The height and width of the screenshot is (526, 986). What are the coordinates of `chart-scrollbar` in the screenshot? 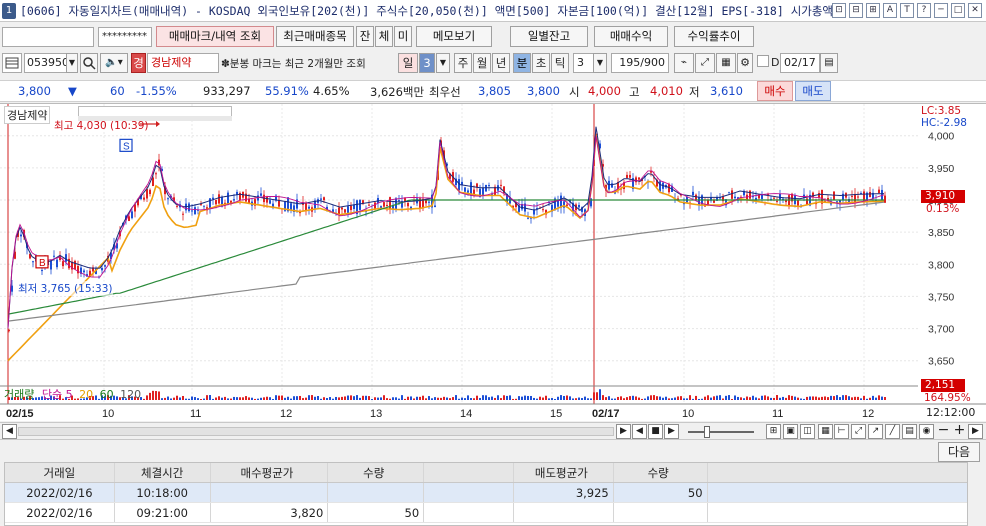 It's located at (316, 431).